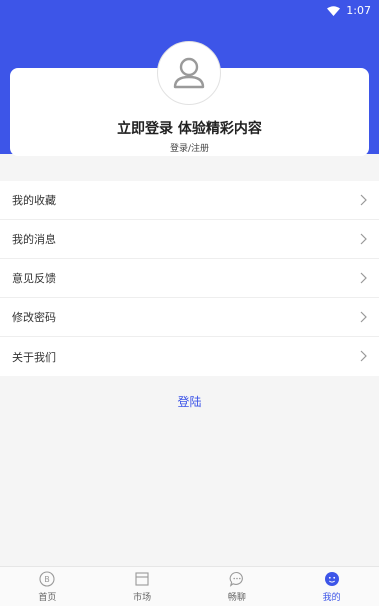  What do you see at coordinates (34, 278) in the screenshot?
I see `menu-item-label: 意见反馈` at bounding box center [34, 278].